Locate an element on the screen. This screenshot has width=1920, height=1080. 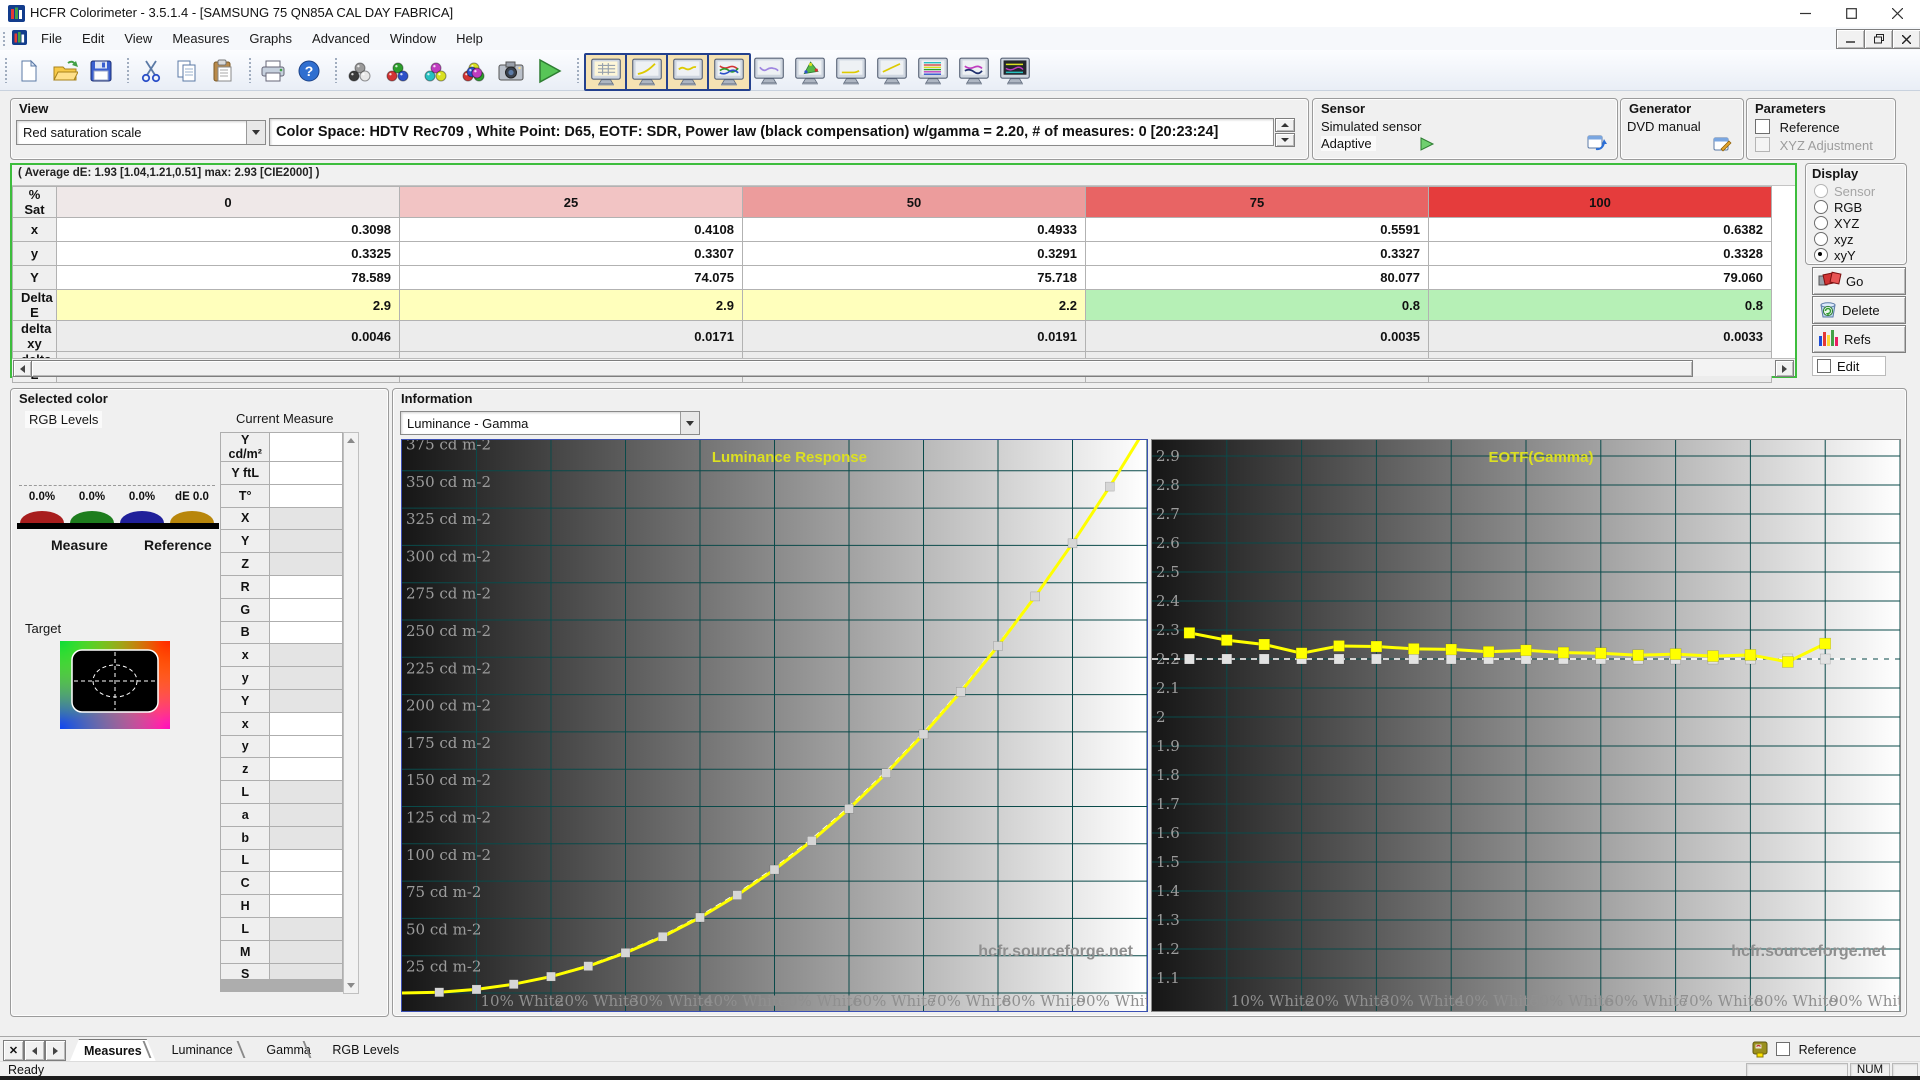
scroll-down-icon is located at coordinates (351, 985).